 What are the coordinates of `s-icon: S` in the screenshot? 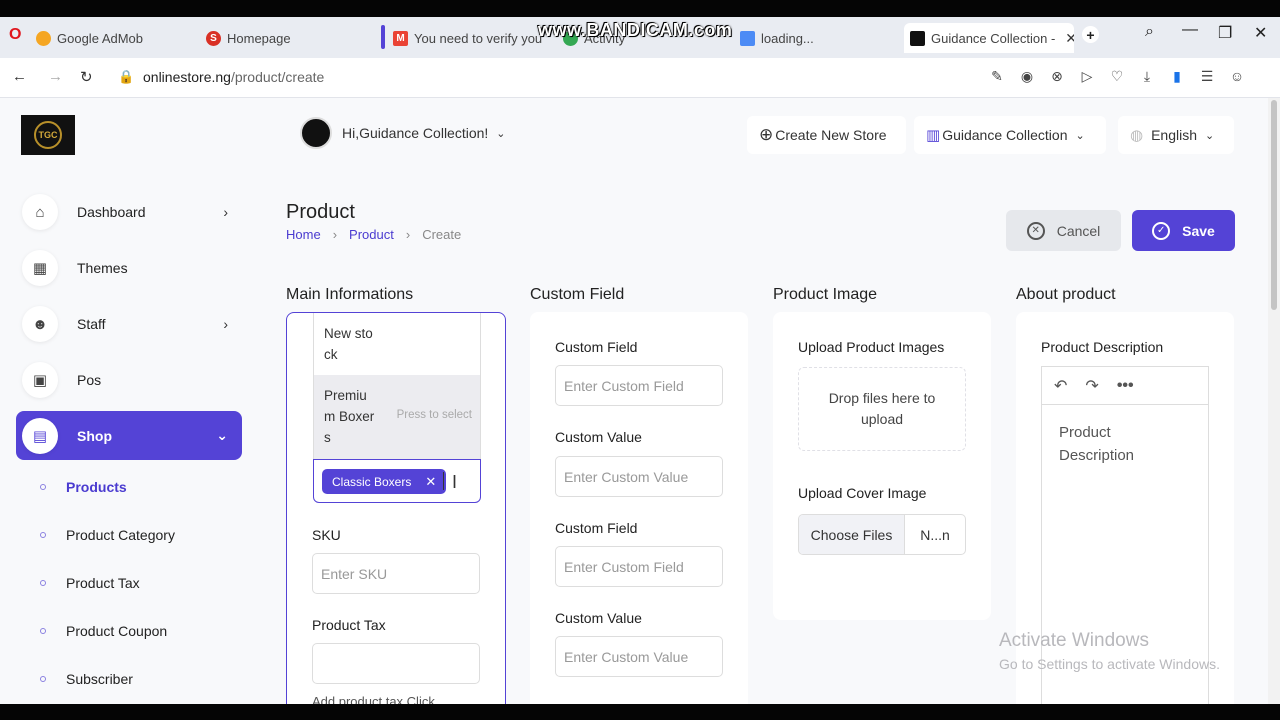 It's located at (213, 38).